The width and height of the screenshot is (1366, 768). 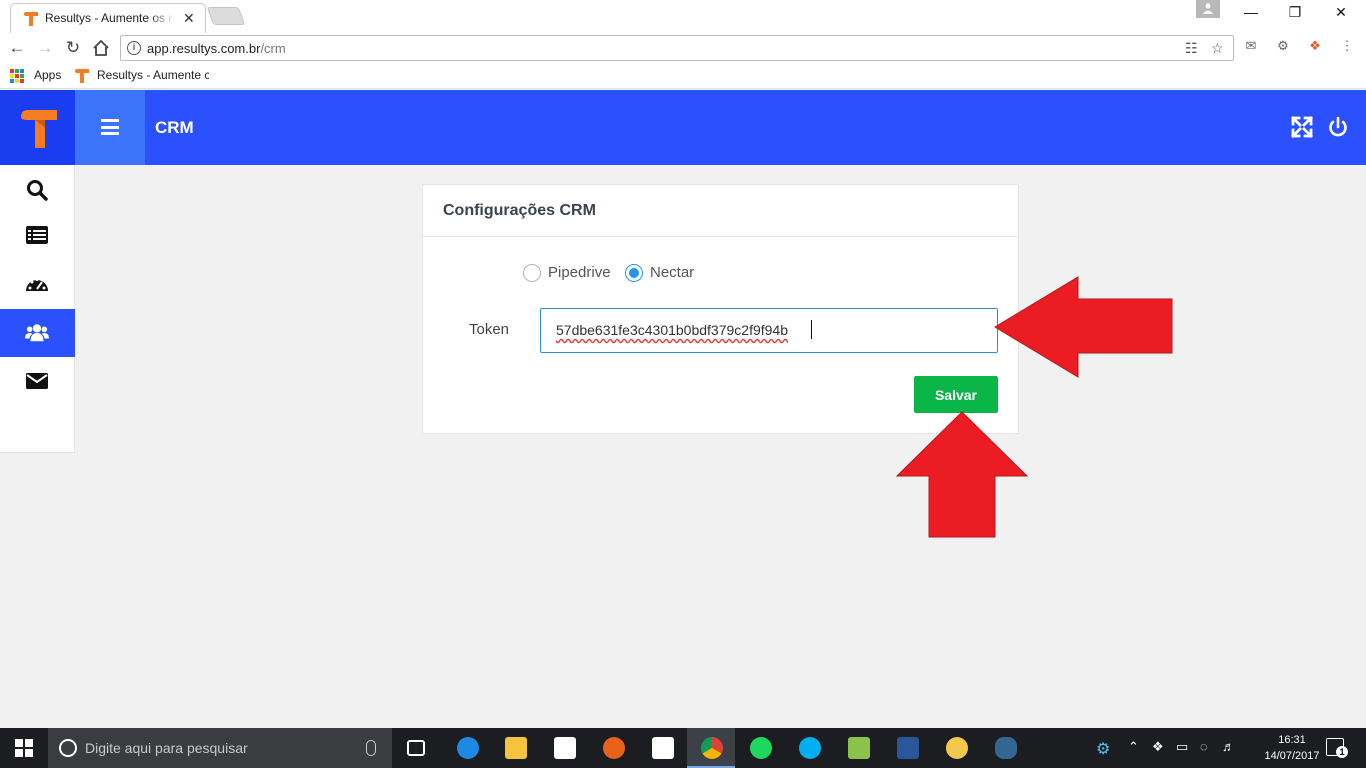 I want to click on taskbar-postgres, so click(x=1005, y=748).